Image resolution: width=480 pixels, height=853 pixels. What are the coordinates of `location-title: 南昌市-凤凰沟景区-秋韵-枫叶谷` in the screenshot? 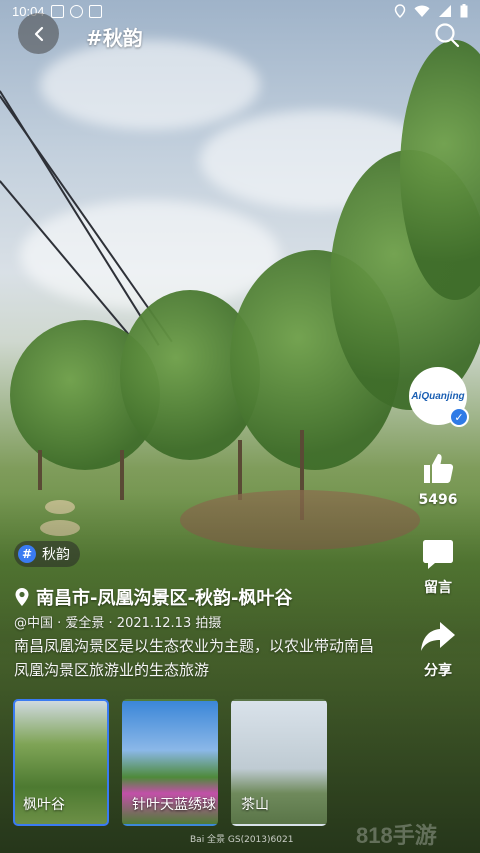 It's located at (153, 597).